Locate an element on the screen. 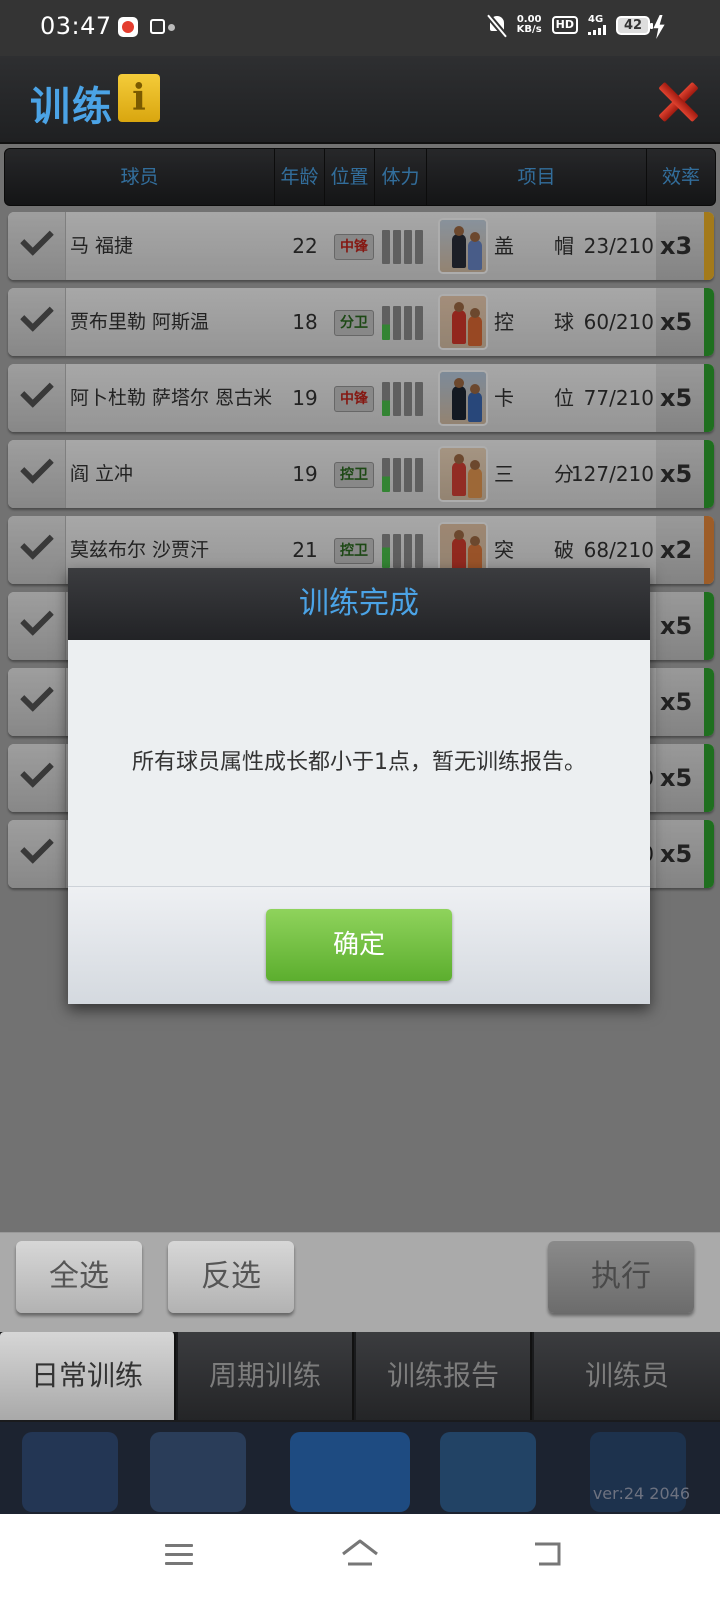 The image size is (720, 1600). tab-bar: 日常训练 周期训练 训练报告 训练员 is located at coordinates (360, 1377).